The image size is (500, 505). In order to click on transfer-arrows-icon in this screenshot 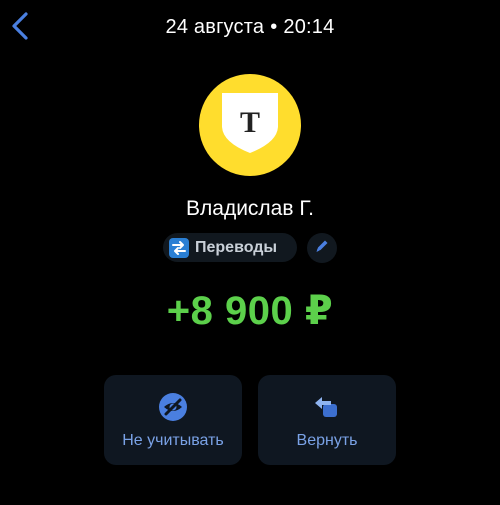, I will do `click(179, 247)`.